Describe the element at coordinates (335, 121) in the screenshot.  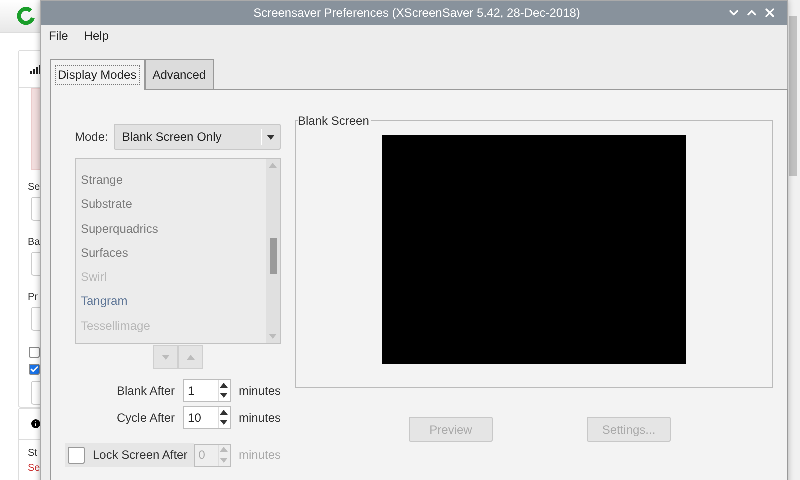
I see `frame-title: Blank Screen` at that location.